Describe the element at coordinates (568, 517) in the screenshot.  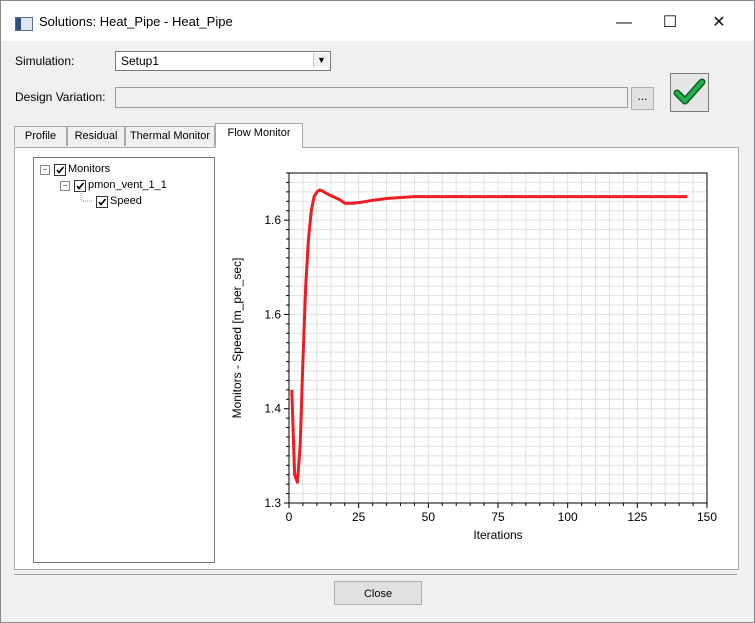
I see `x-tick-label: 100` at that location.